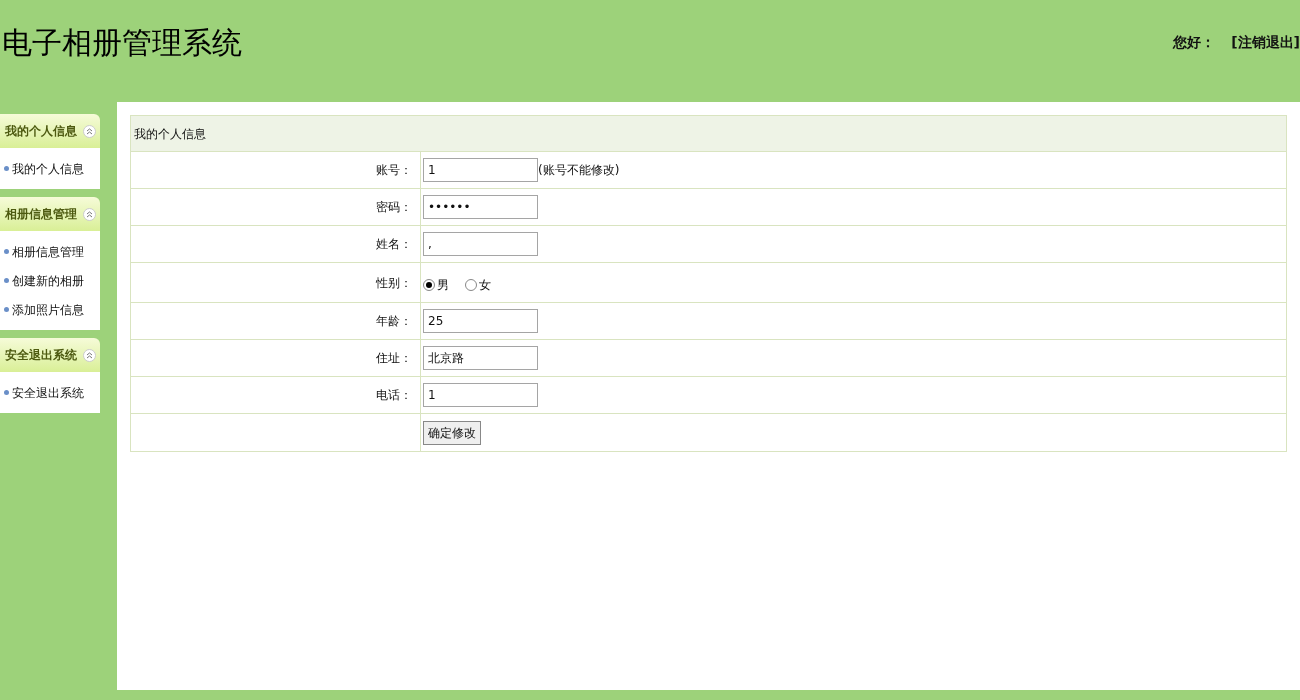 This screenshot has width=1300, height=700. Describe the element at coordinates (436, 284) in the screenshot. I see `radio-option: 男` at that location.